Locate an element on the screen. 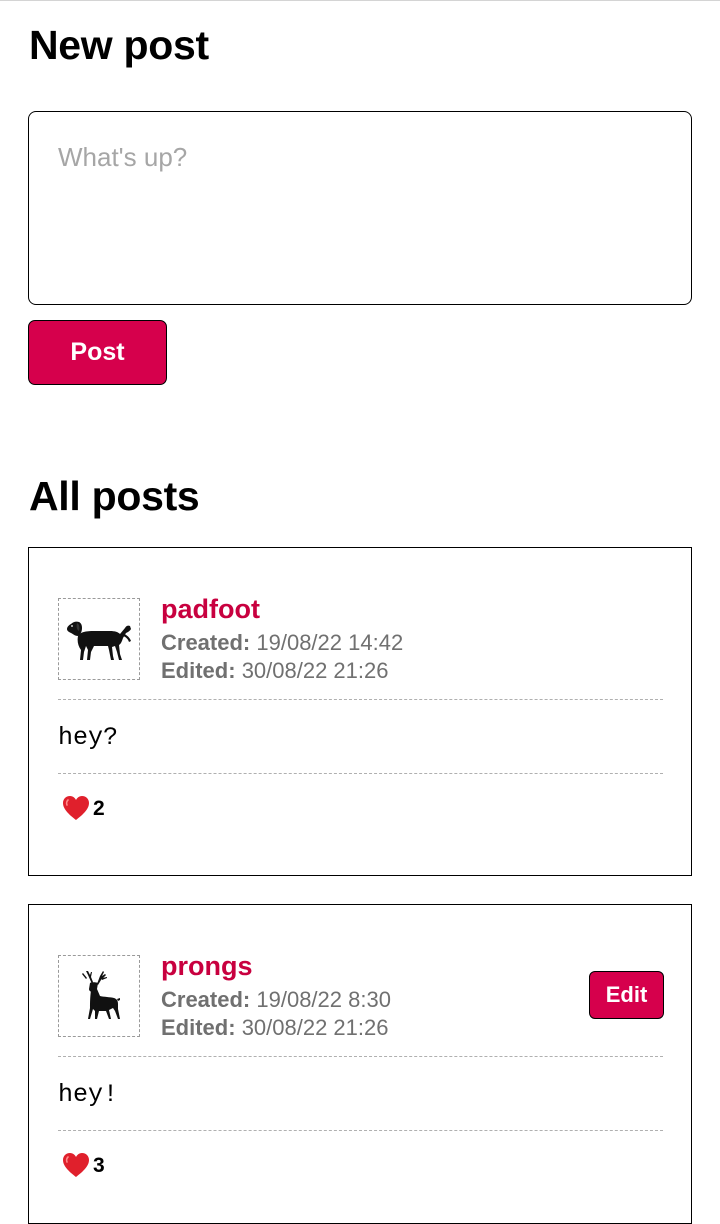 The image size is (720, 1224). post-created: Created: 19/08/22 8:30 is located at coordinates (276, 1000).